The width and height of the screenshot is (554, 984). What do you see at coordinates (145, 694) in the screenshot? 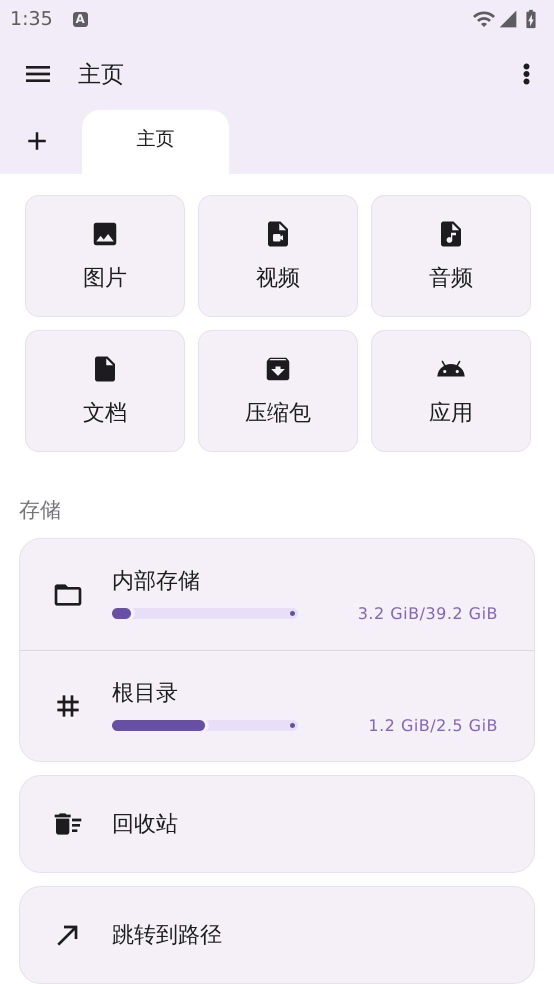
I see `storage-name: 根目录` at bounding box center [145, 694].